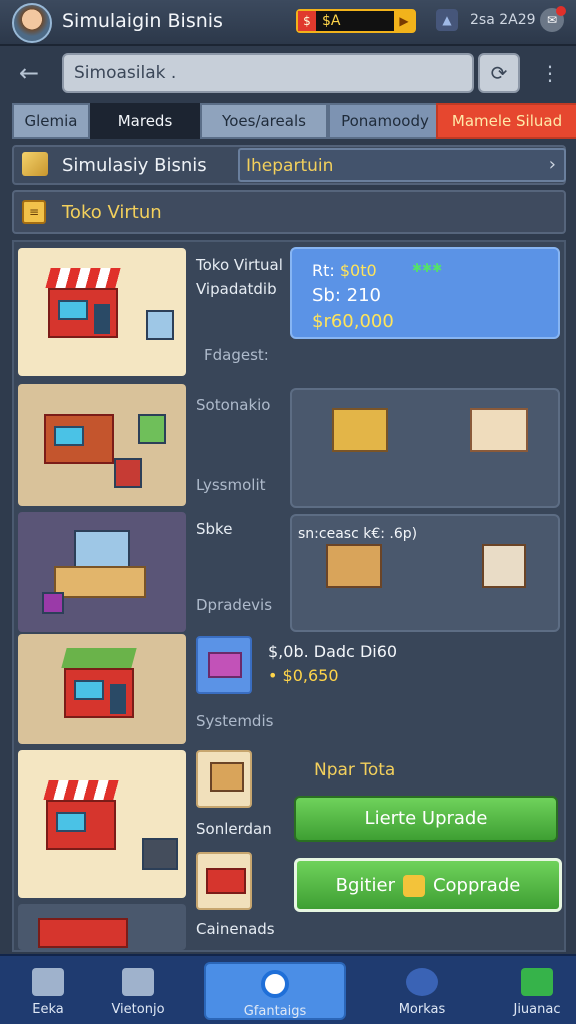 This screenshot has height=1024, width=576. What do you see at coordinates (365, 885) in the screenshot?
I see `compare-left-label: Bgitier` at bounding box center [365, 885].